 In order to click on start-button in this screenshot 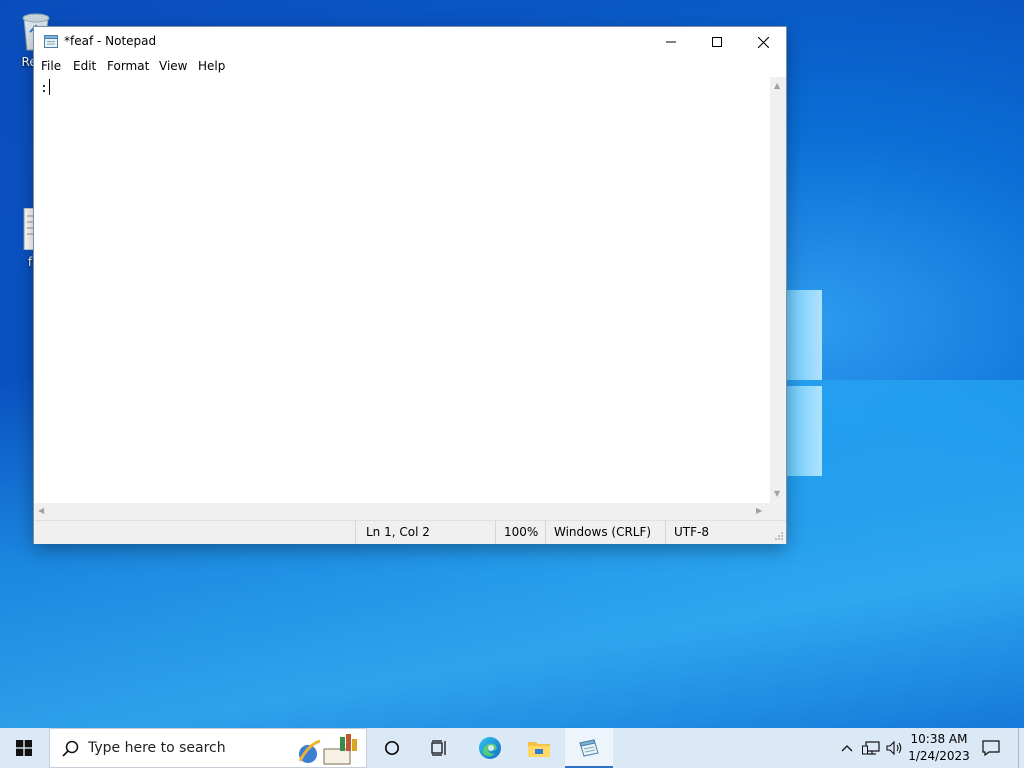, I will do `click(24, 748)`.